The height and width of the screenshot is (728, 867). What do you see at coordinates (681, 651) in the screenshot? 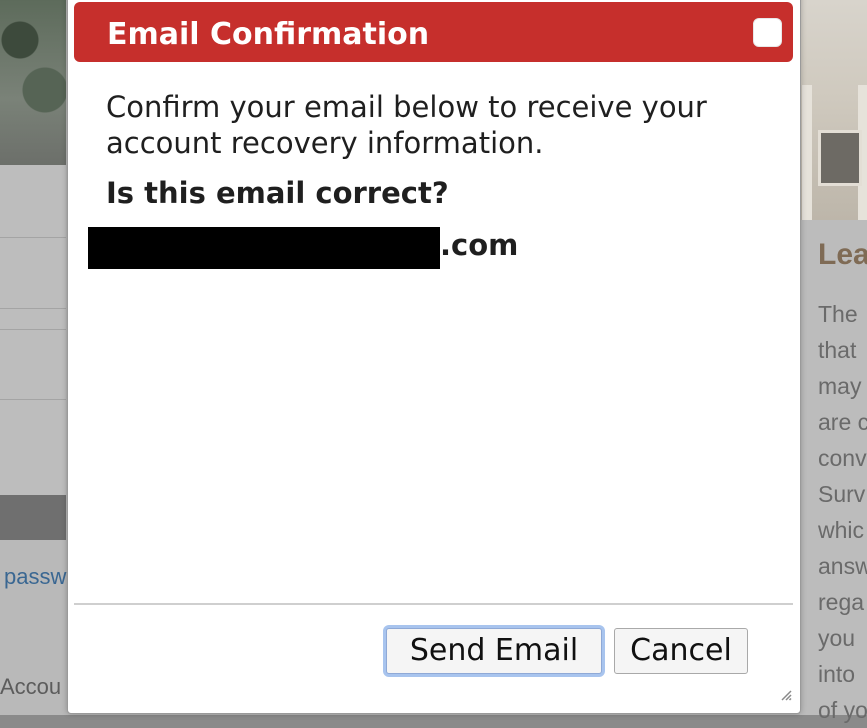
I see `cancel-button: Cancel` at bounding box center [681, 651].